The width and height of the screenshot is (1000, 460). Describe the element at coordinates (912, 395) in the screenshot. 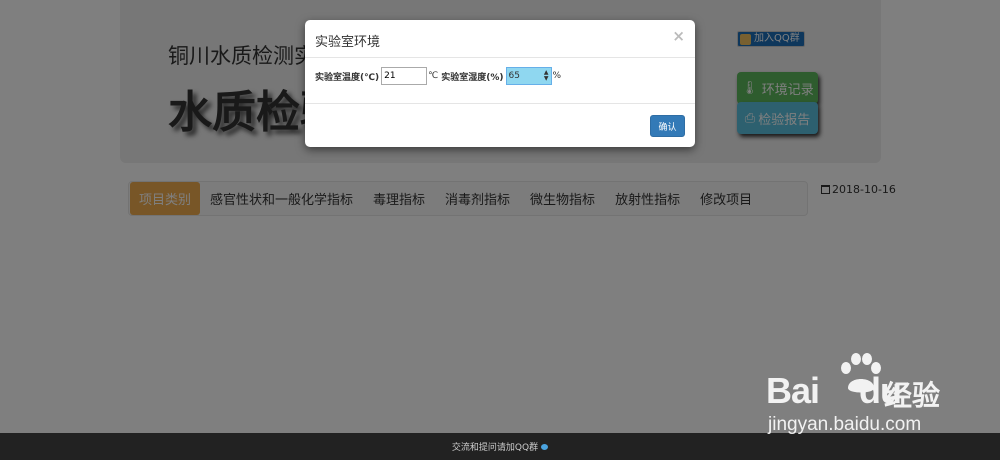

I see `watermark-cn: 经验` at that location.